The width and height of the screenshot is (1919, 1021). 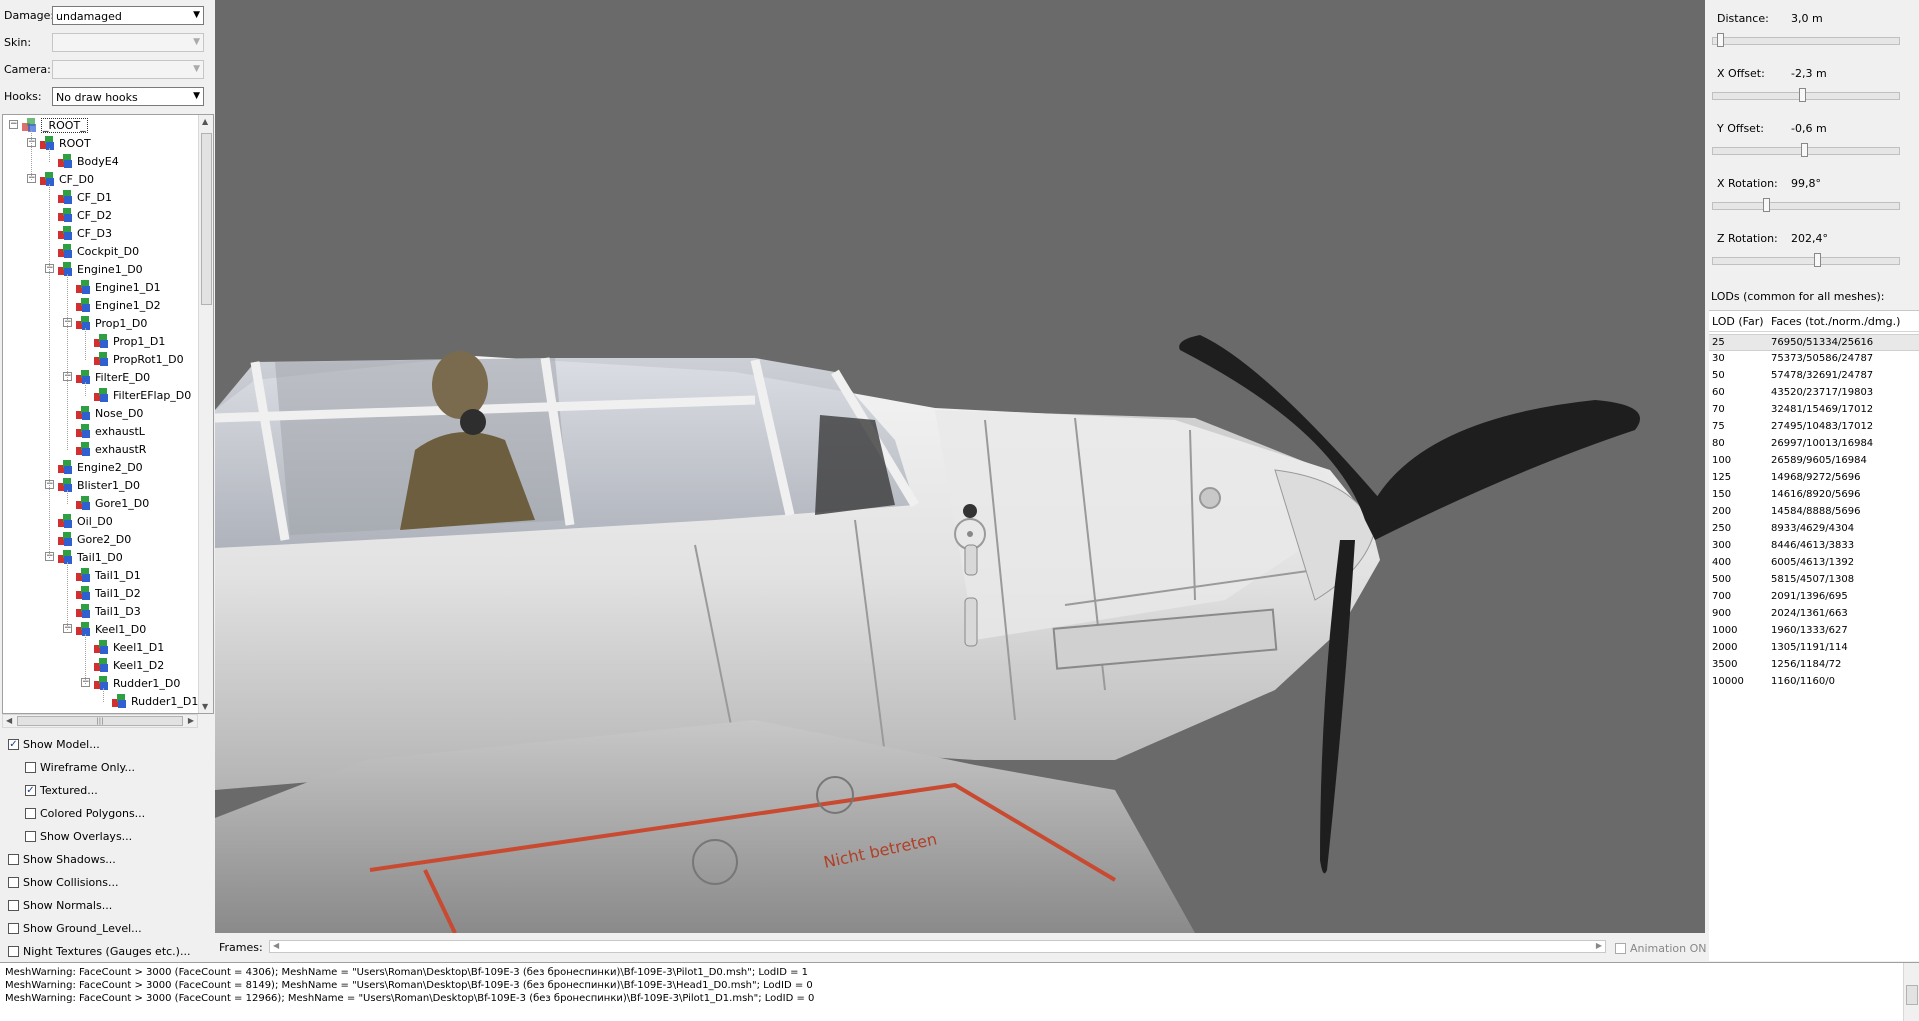 What do you see at coordinates (128, 96) in the screenshot?
I see `hooks-select: No draw hooks ▼` at bounding box center [128, 96].